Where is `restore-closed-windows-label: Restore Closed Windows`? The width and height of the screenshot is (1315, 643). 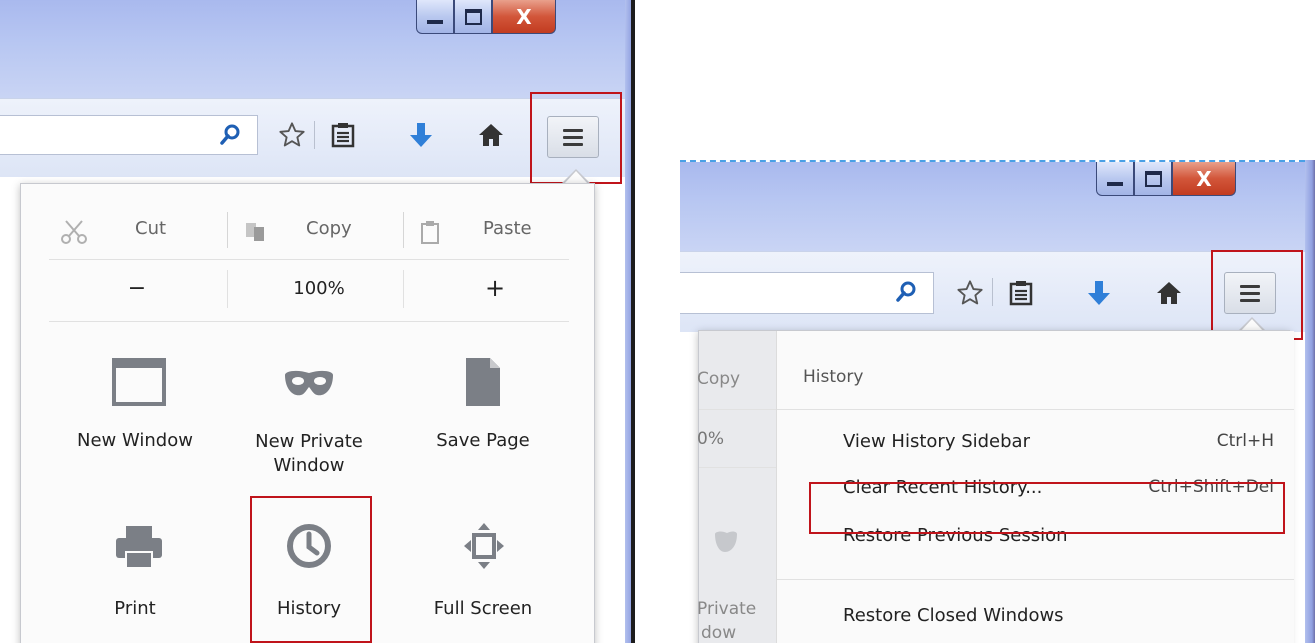 restore-closed-windows-label: Restore Closed Windows is located at coordinates (953, 615).